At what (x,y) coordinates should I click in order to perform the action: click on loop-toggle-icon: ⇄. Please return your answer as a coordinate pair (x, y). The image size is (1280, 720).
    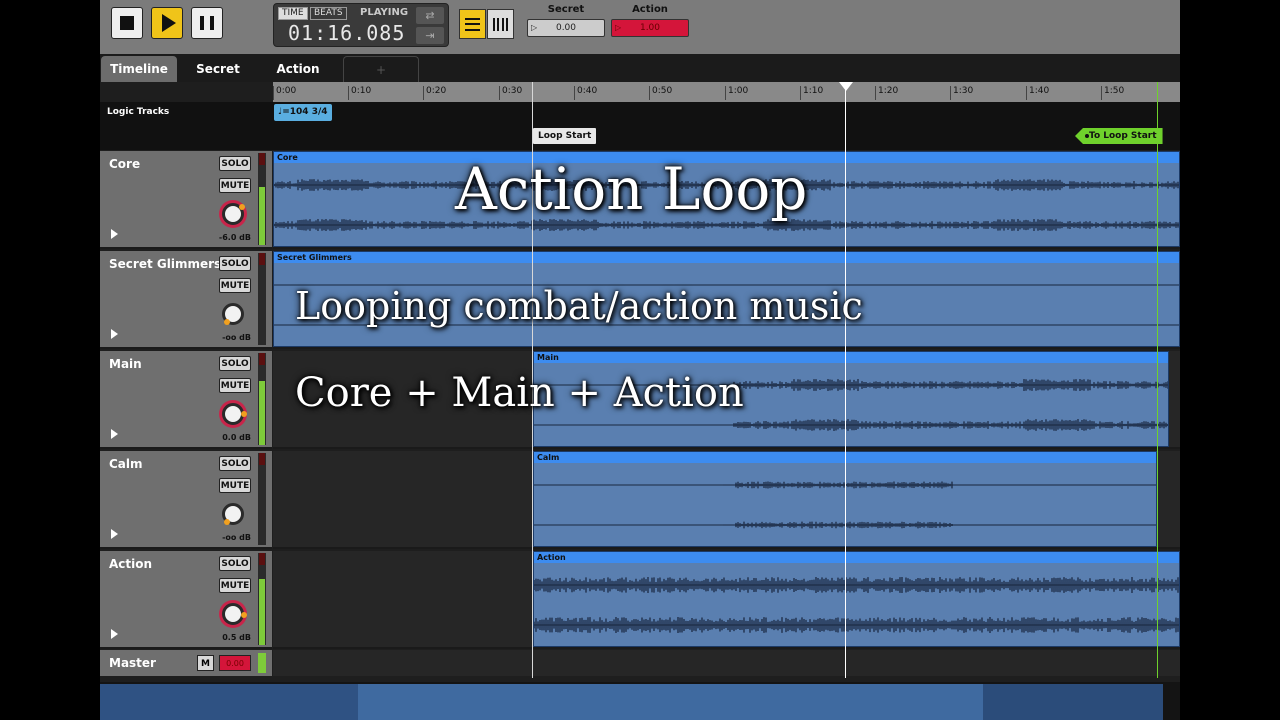
    Looking at the image, I should click on (430, 15).